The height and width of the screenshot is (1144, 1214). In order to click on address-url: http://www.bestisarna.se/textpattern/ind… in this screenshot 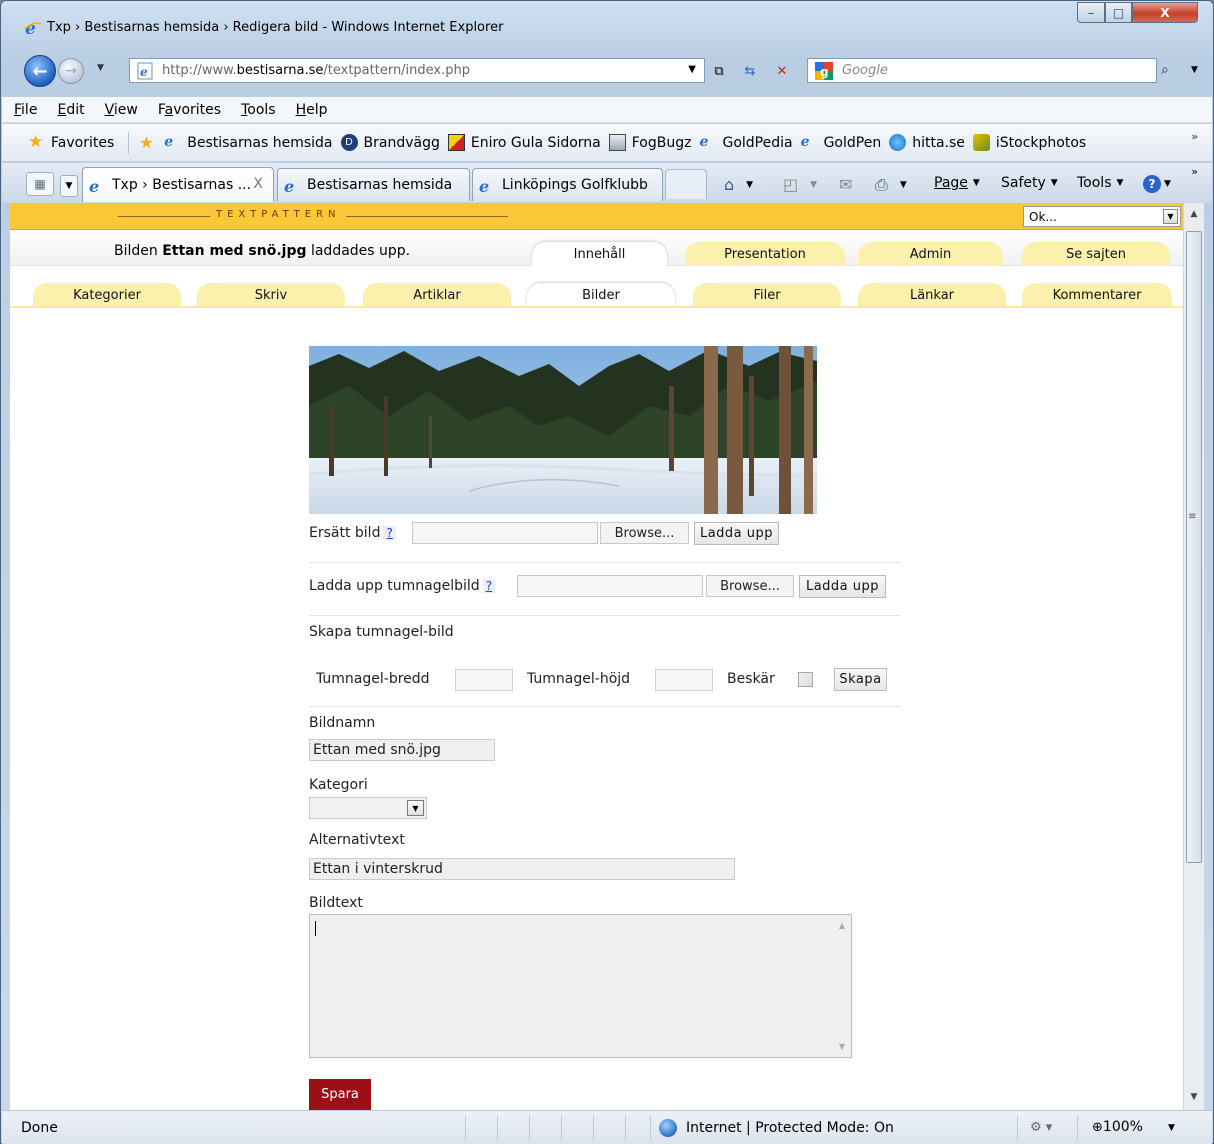, I will do `click(316, 70)`.